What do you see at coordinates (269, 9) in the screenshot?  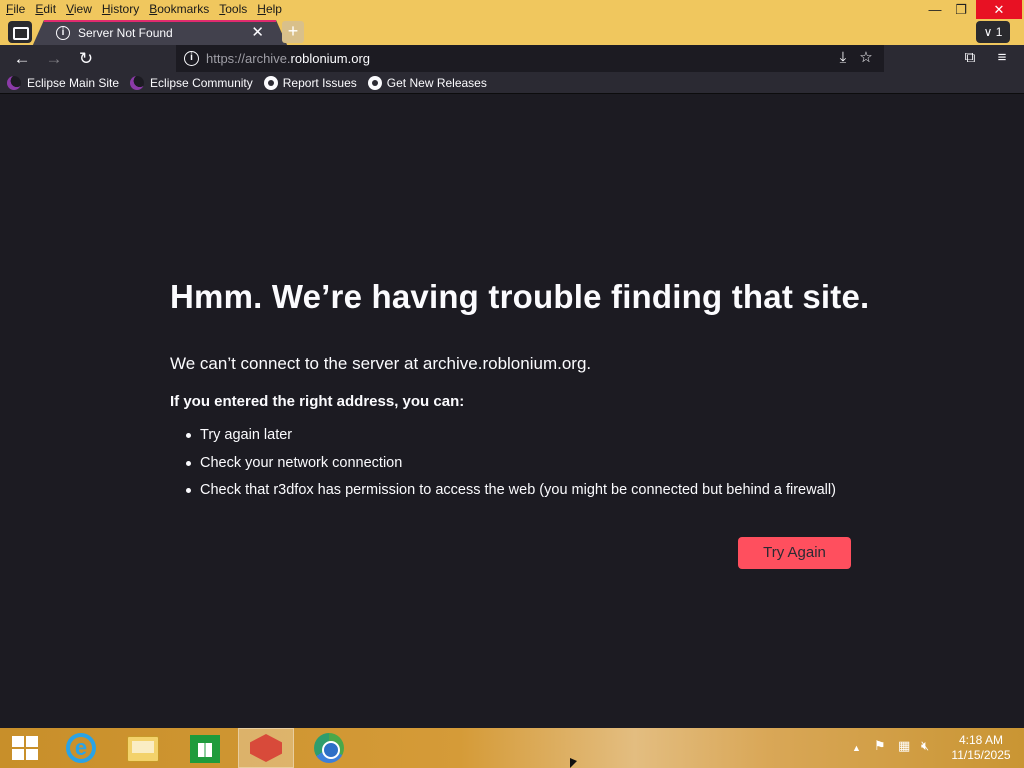 I see `menu-help: Help` at bounding box center [269, 9].